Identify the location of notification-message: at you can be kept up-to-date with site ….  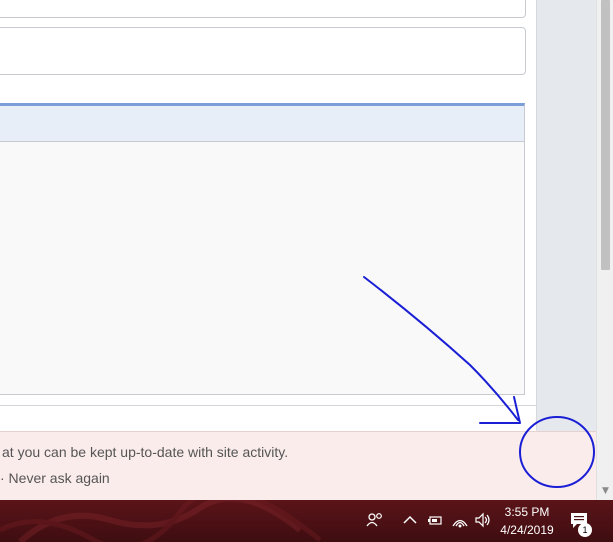
(145, 452).